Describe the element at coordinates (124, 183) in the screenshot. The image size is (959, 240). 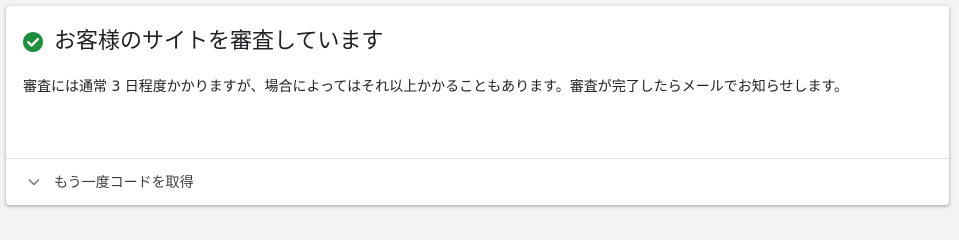
I see `expander-label: もう一度コードを取得` at that location.